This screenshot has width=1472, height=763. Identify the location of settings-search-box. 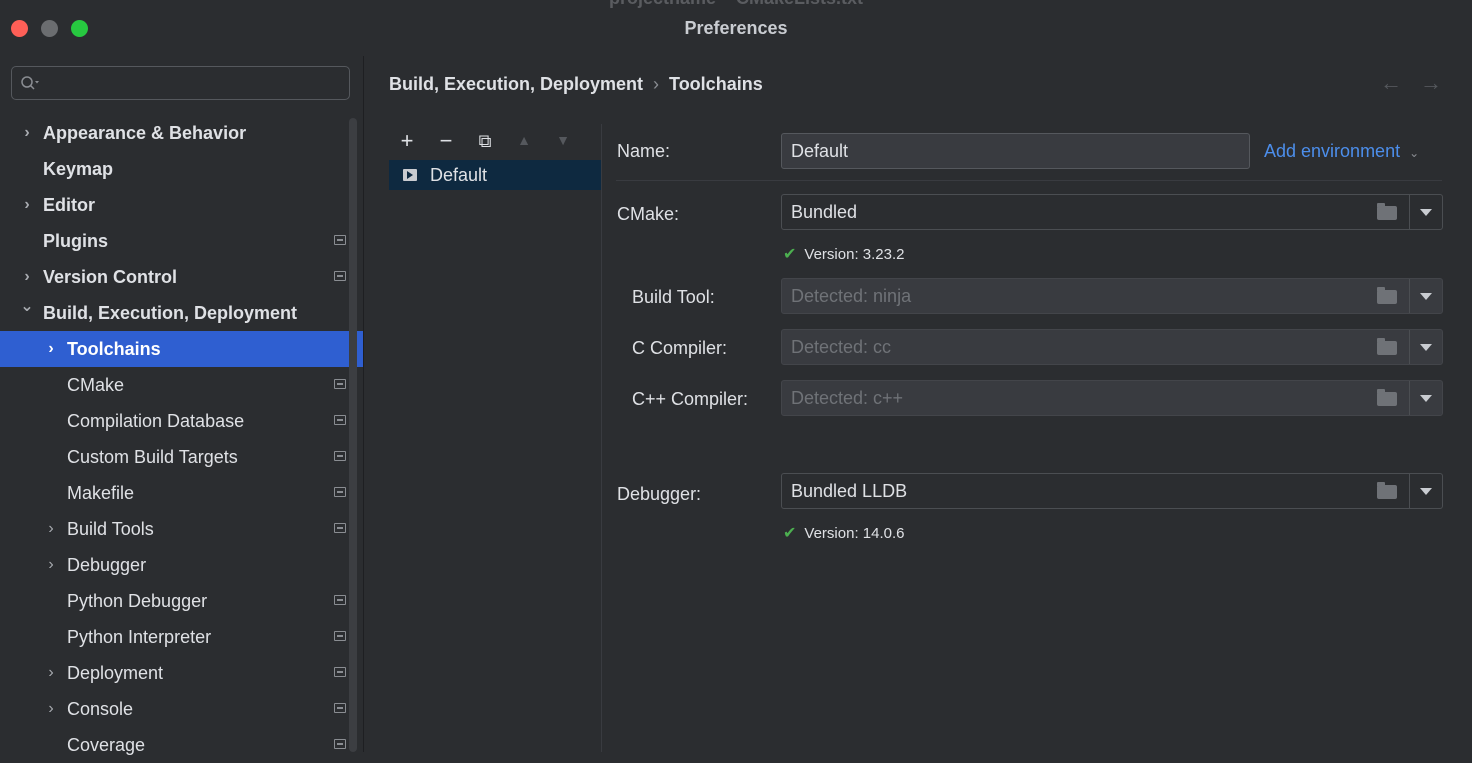
(180, 83).